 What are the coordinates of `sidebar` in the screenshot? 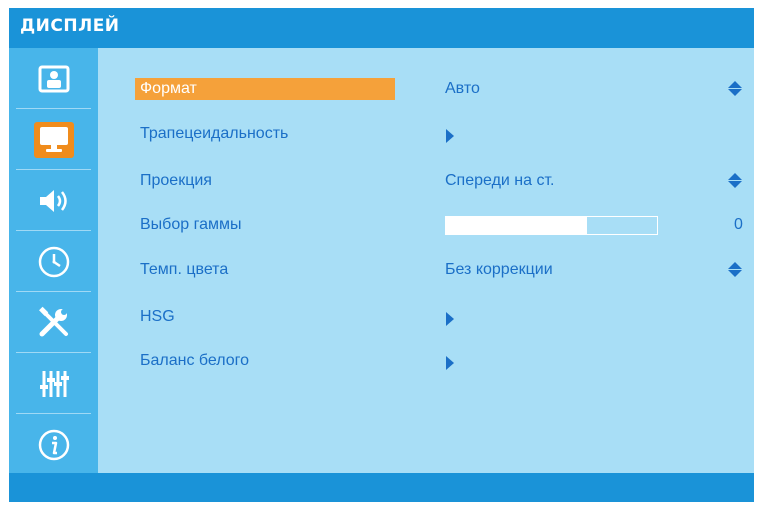 It's located at (53, 260).